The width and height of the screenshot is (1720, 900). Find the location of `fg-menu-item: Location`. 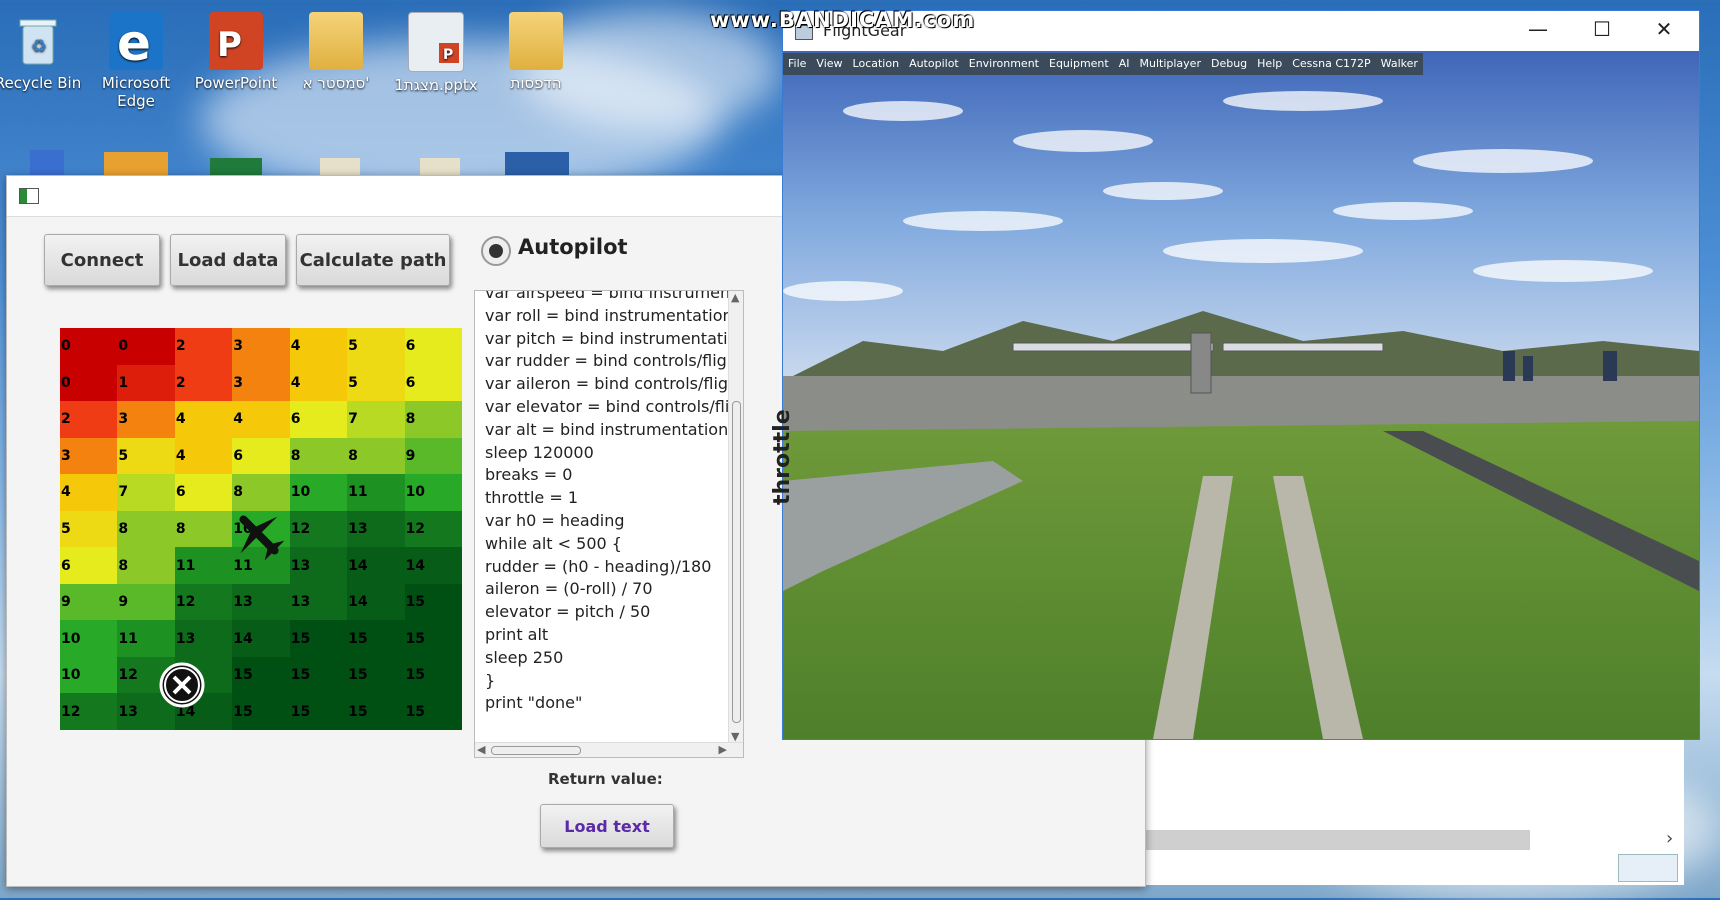

fg-menu-item: Location is located at coordinates (876, 64).